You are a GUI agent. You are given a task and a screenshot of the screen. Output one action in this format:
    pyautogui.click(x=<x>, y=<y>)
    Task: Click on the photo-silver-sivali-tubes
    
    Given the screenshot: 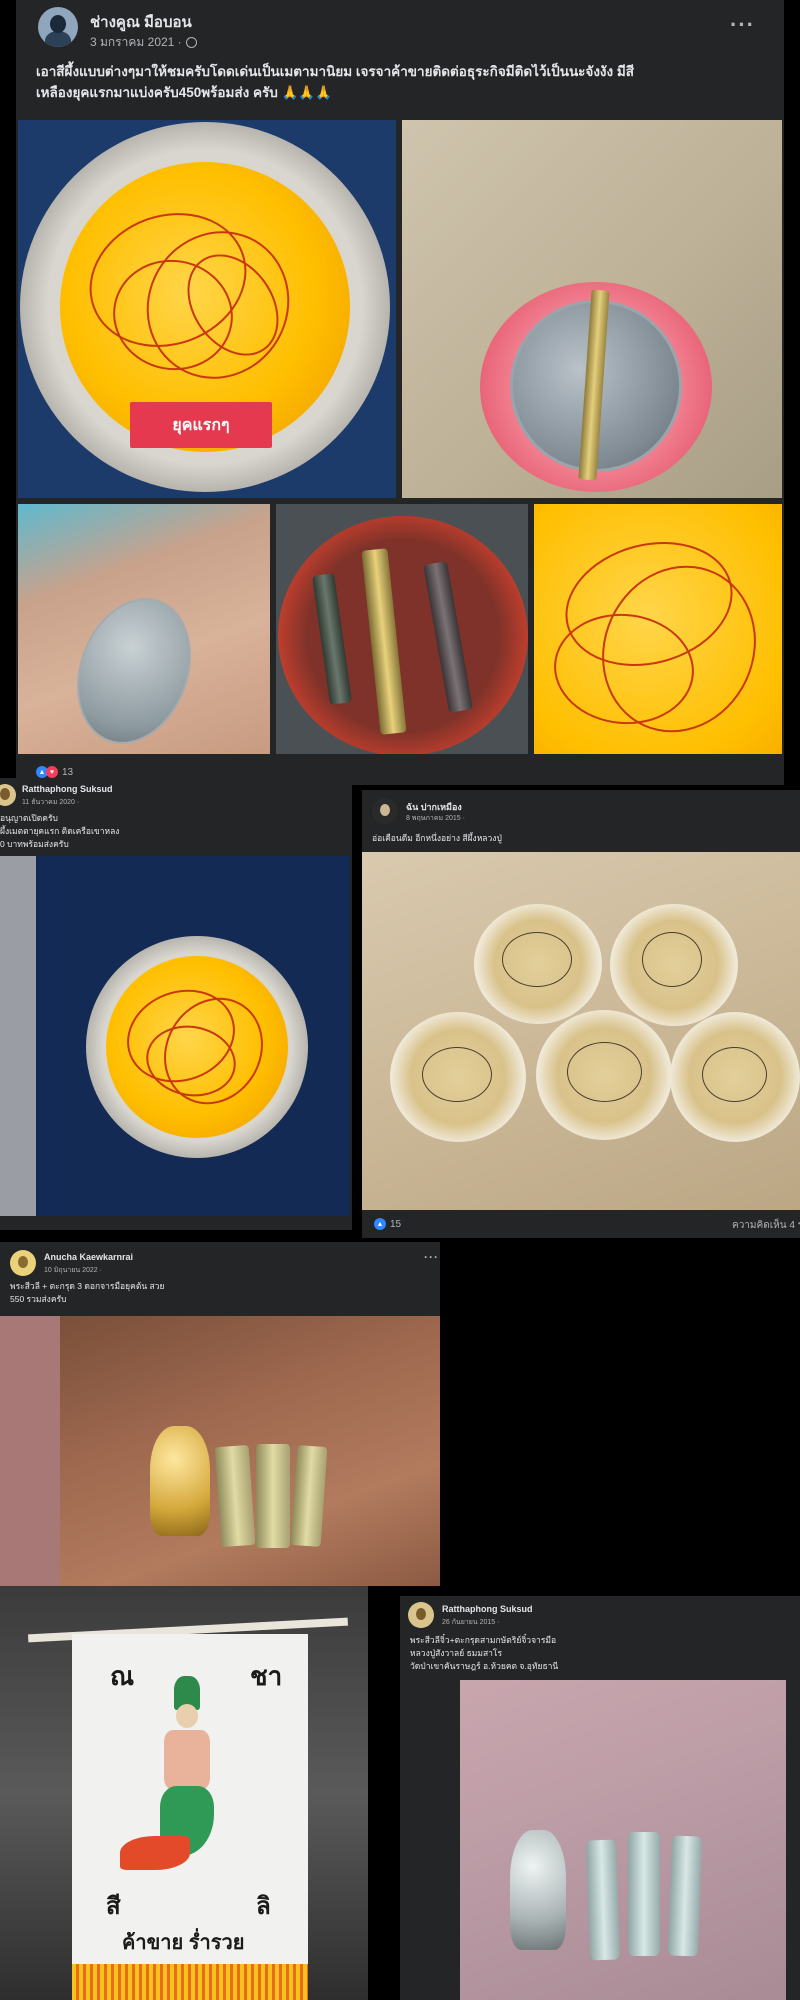 What is the action you would take?
    pyautogui.click(x=623, y=1840)
    